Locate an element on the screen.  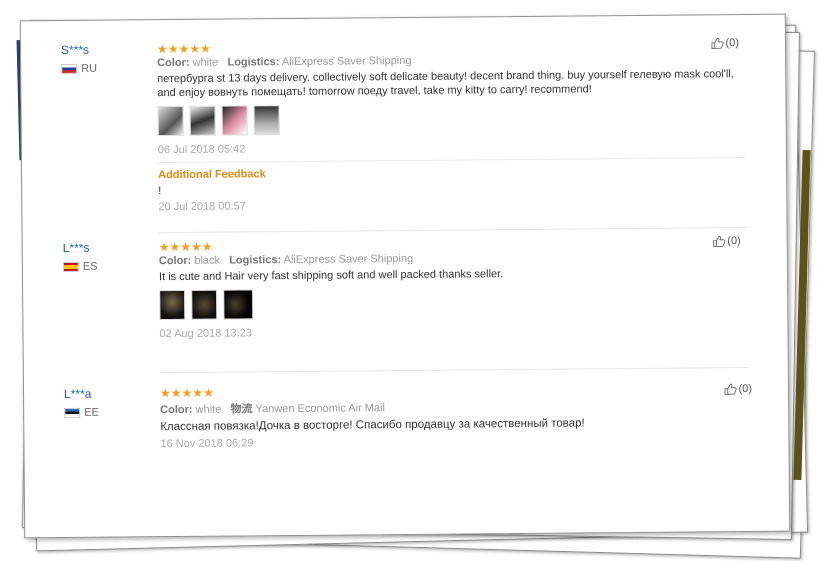
review-date: 02 Aug 2018 13:23 is located at coordinates (205, 334).